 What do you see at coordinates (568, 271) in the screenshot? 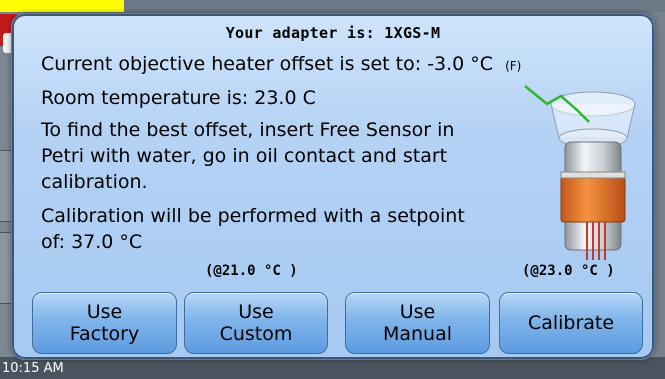
I see `calibrate-temperature-note: (@23.0 °C )` at bounding box center [568, 271].